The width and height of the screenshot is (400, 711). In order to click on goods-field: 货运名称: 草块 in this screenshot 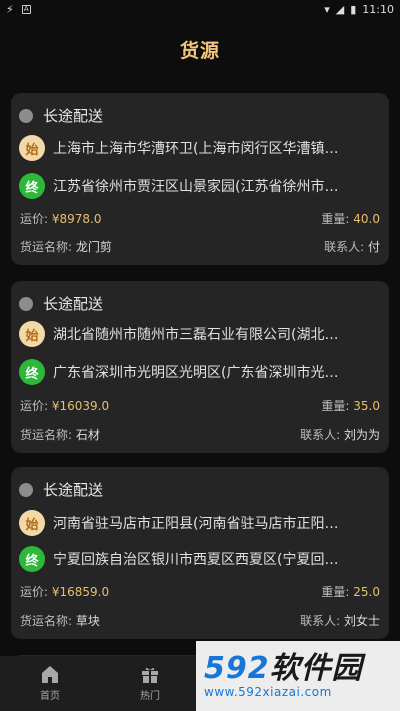, I will do `click(60, 620)`.